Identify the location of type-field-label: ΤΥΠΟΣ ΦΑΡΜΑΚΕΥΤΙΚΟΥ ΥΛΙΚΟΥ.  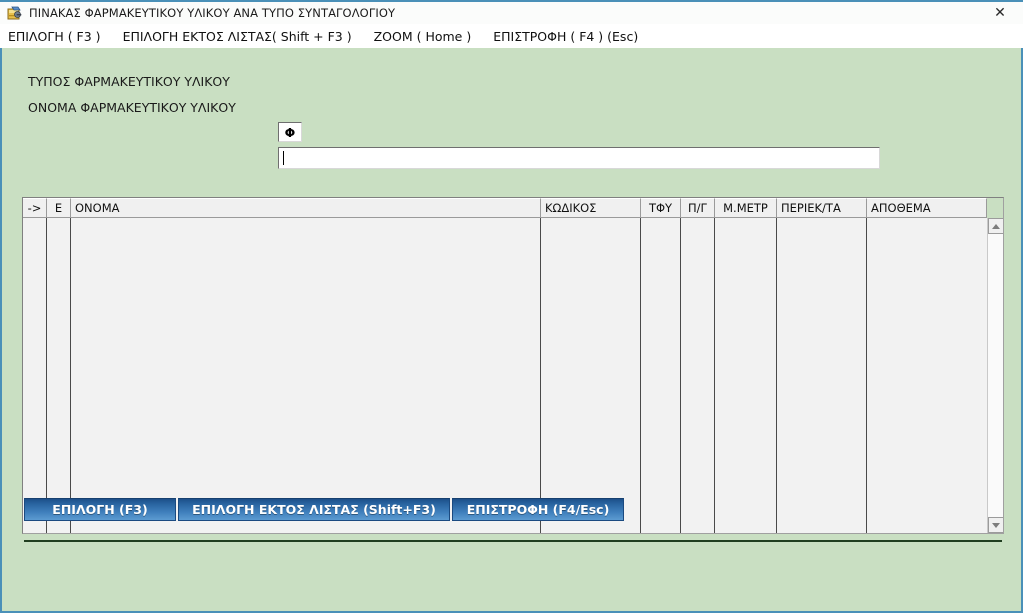
(129, 81).